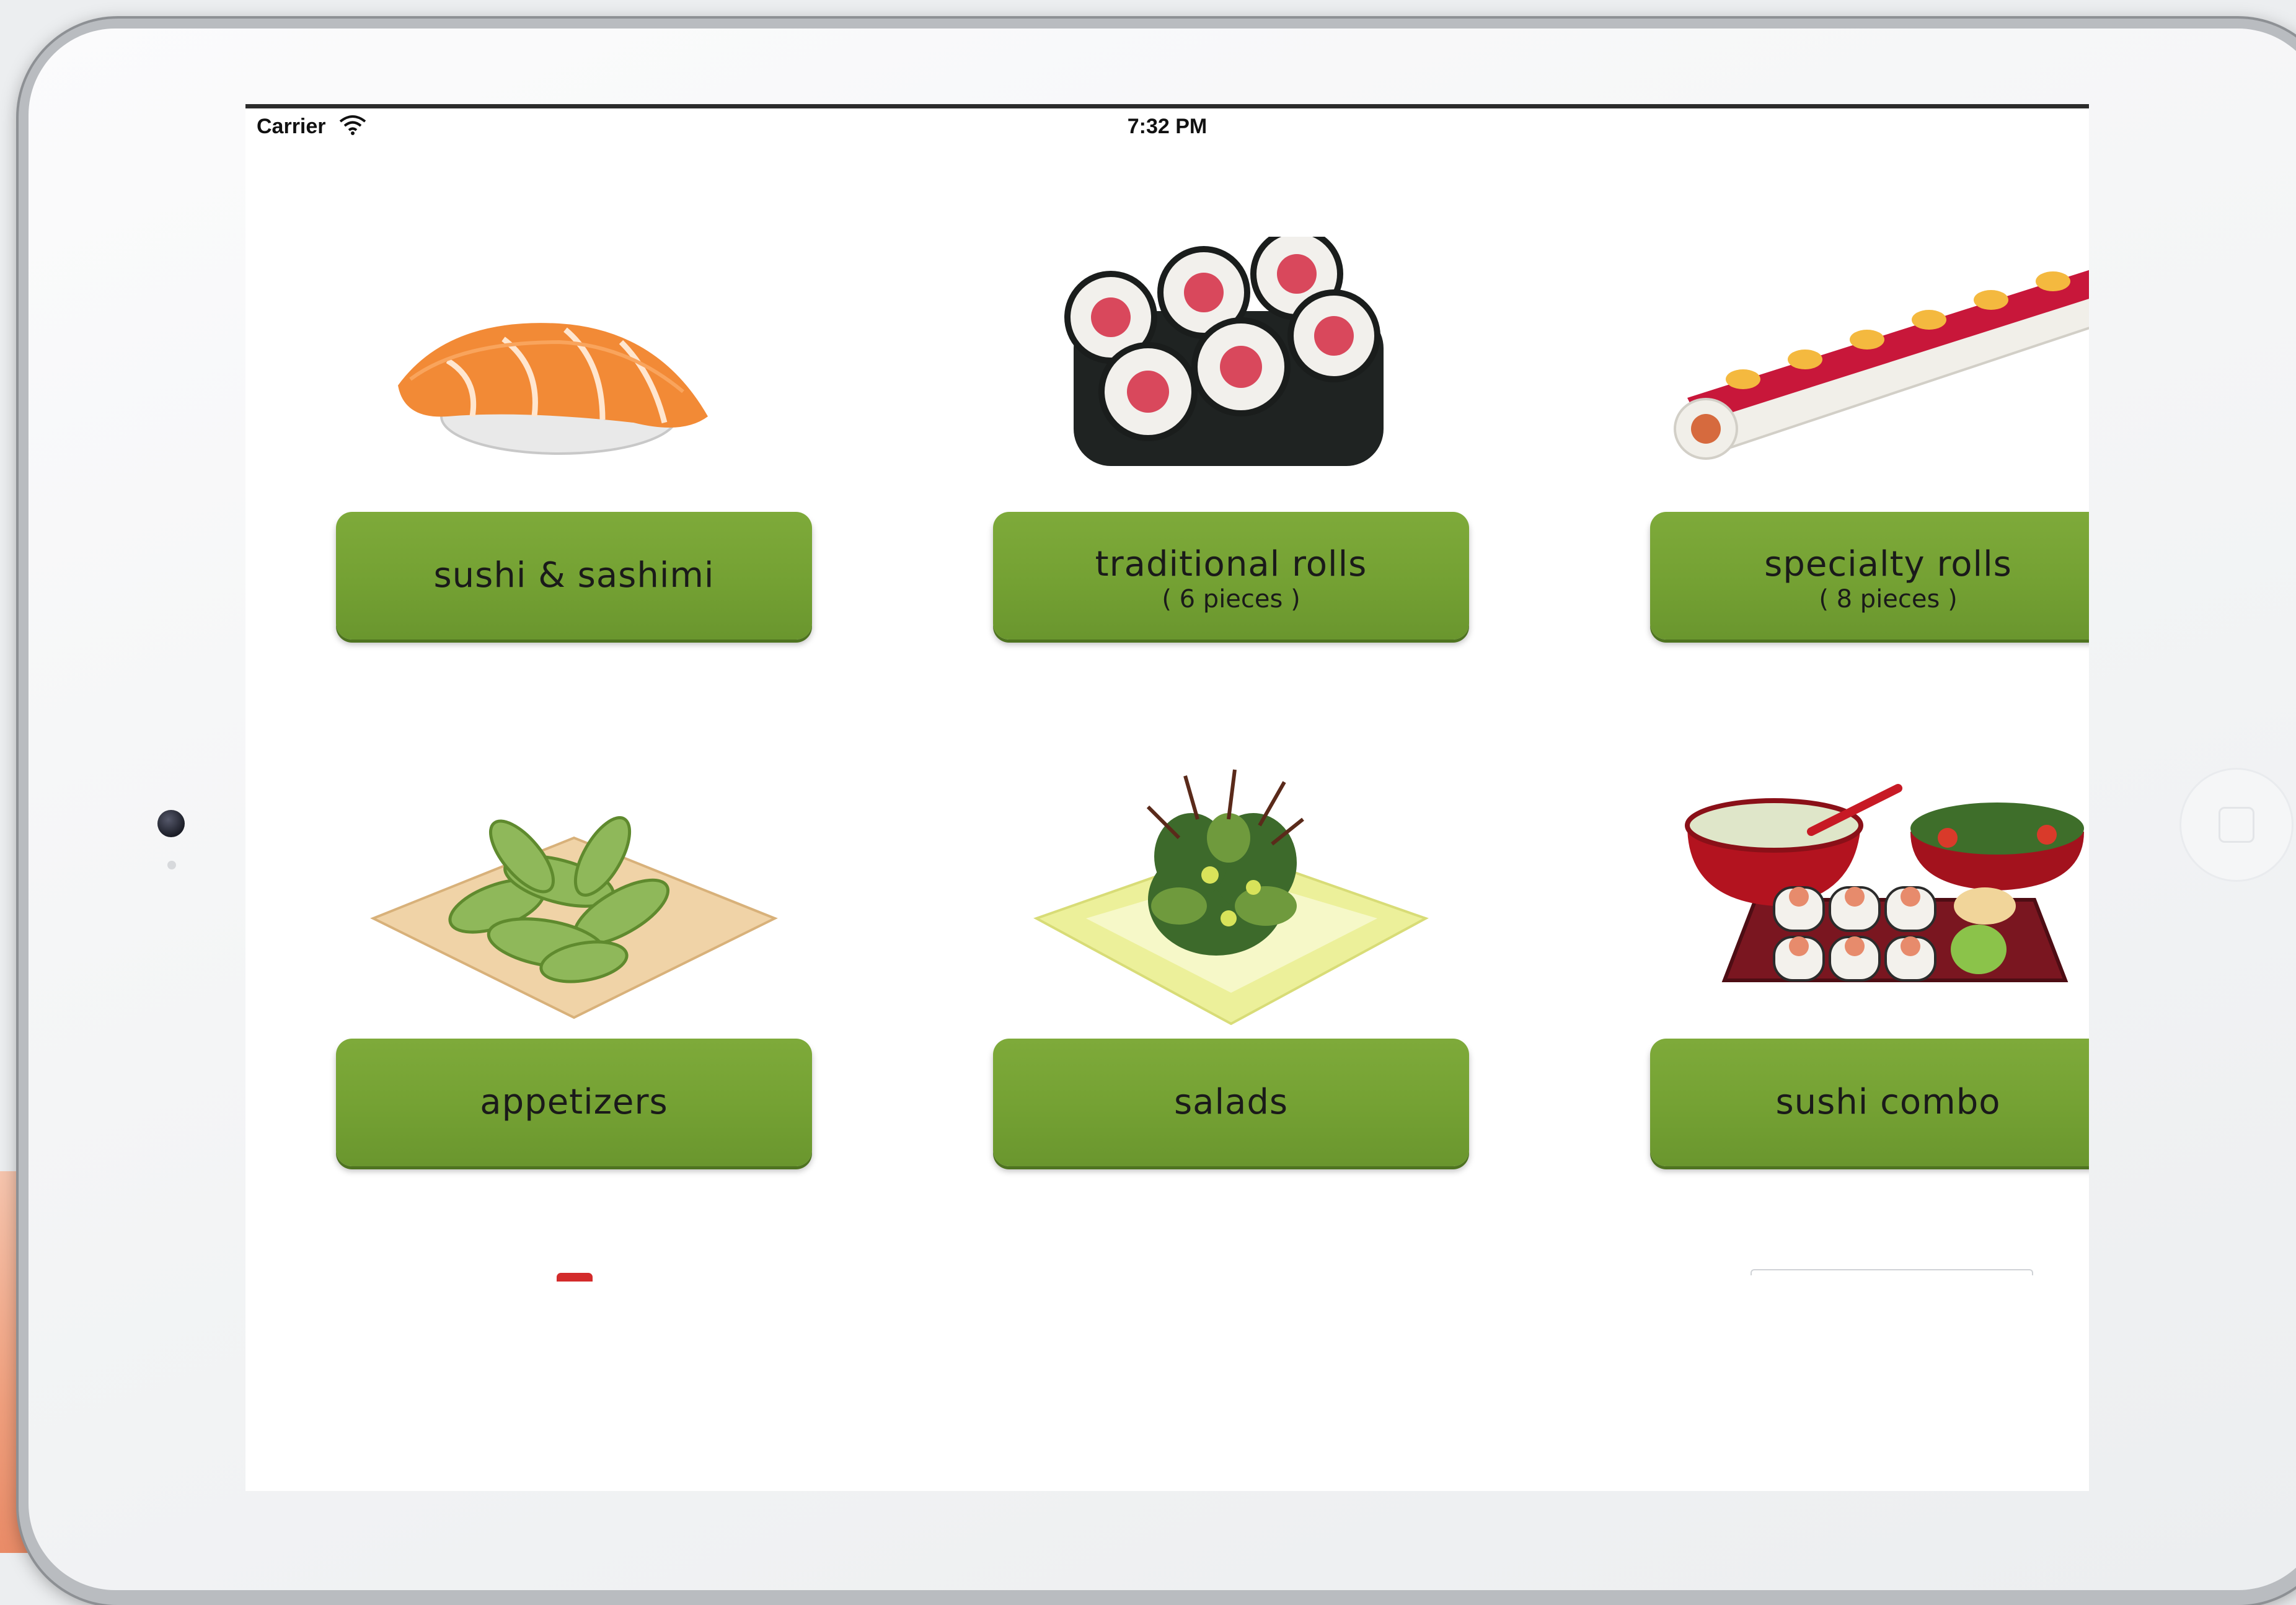  I want to click on specialty-rolls-button: specialty rolls ( 8 pieces ), so click(1869, 576).